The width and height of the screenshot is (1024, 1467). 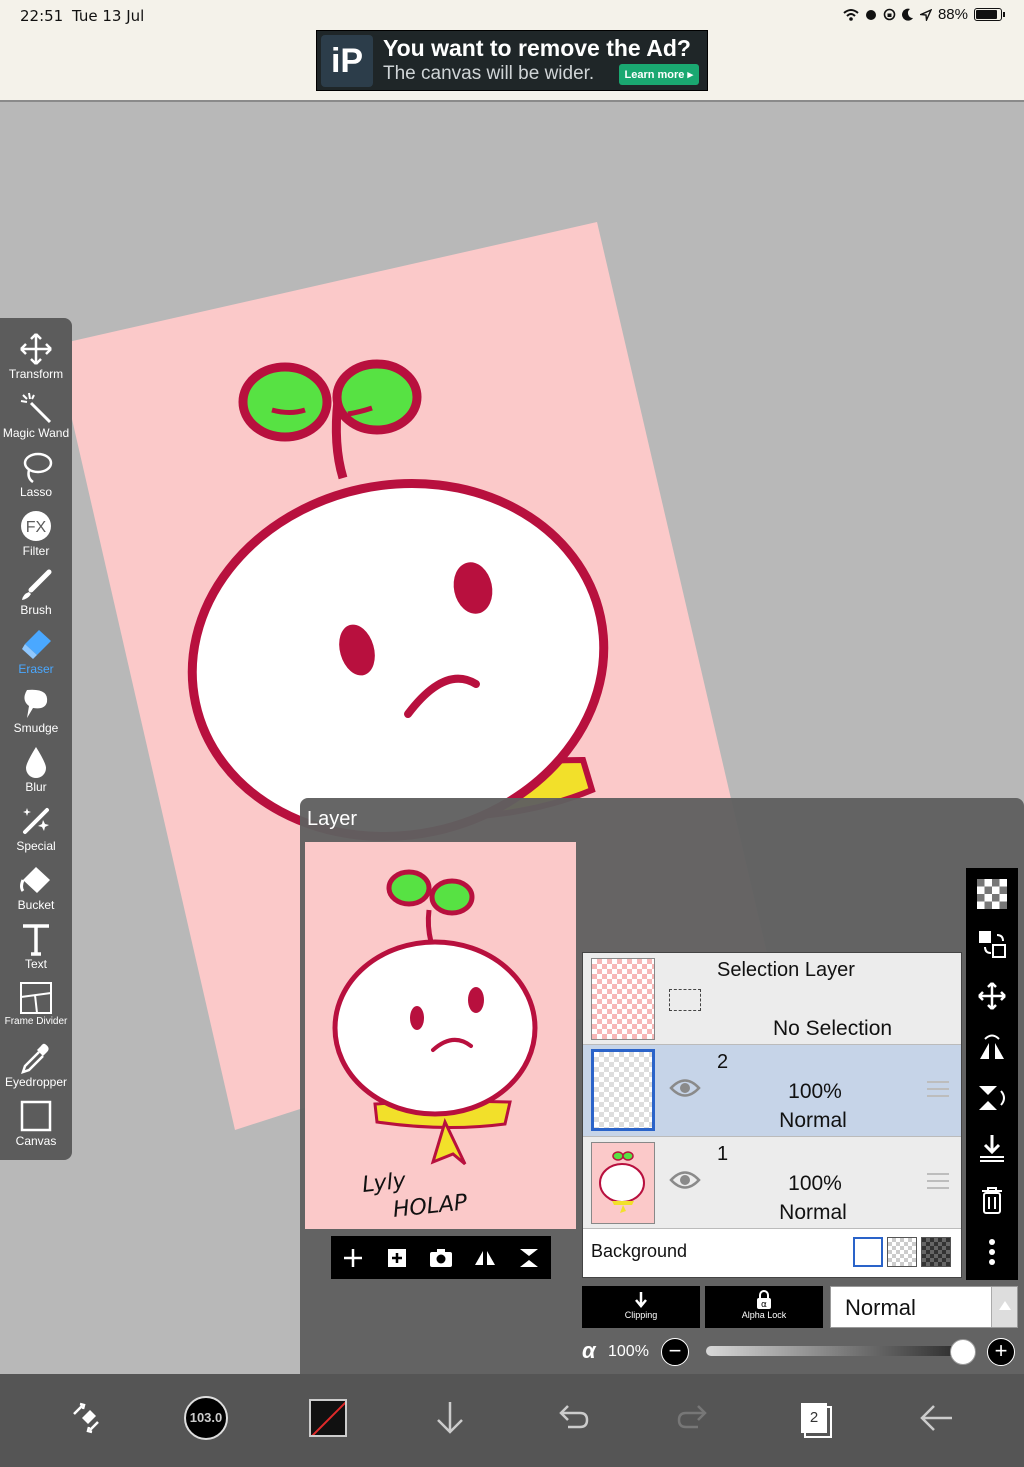 I want to click on layer-actions-strip, so click(x=992, y=1074).